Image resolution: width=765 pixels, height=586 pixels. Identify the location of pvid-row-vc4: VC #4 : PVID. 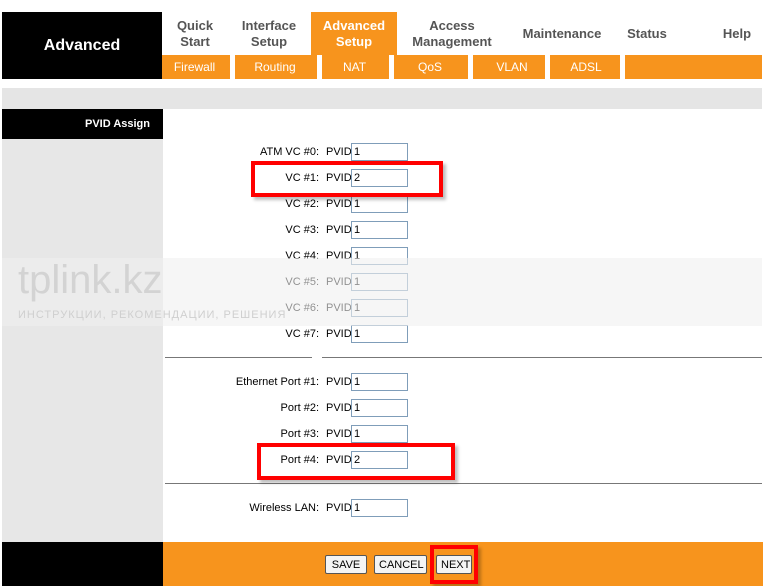
(463, 258).